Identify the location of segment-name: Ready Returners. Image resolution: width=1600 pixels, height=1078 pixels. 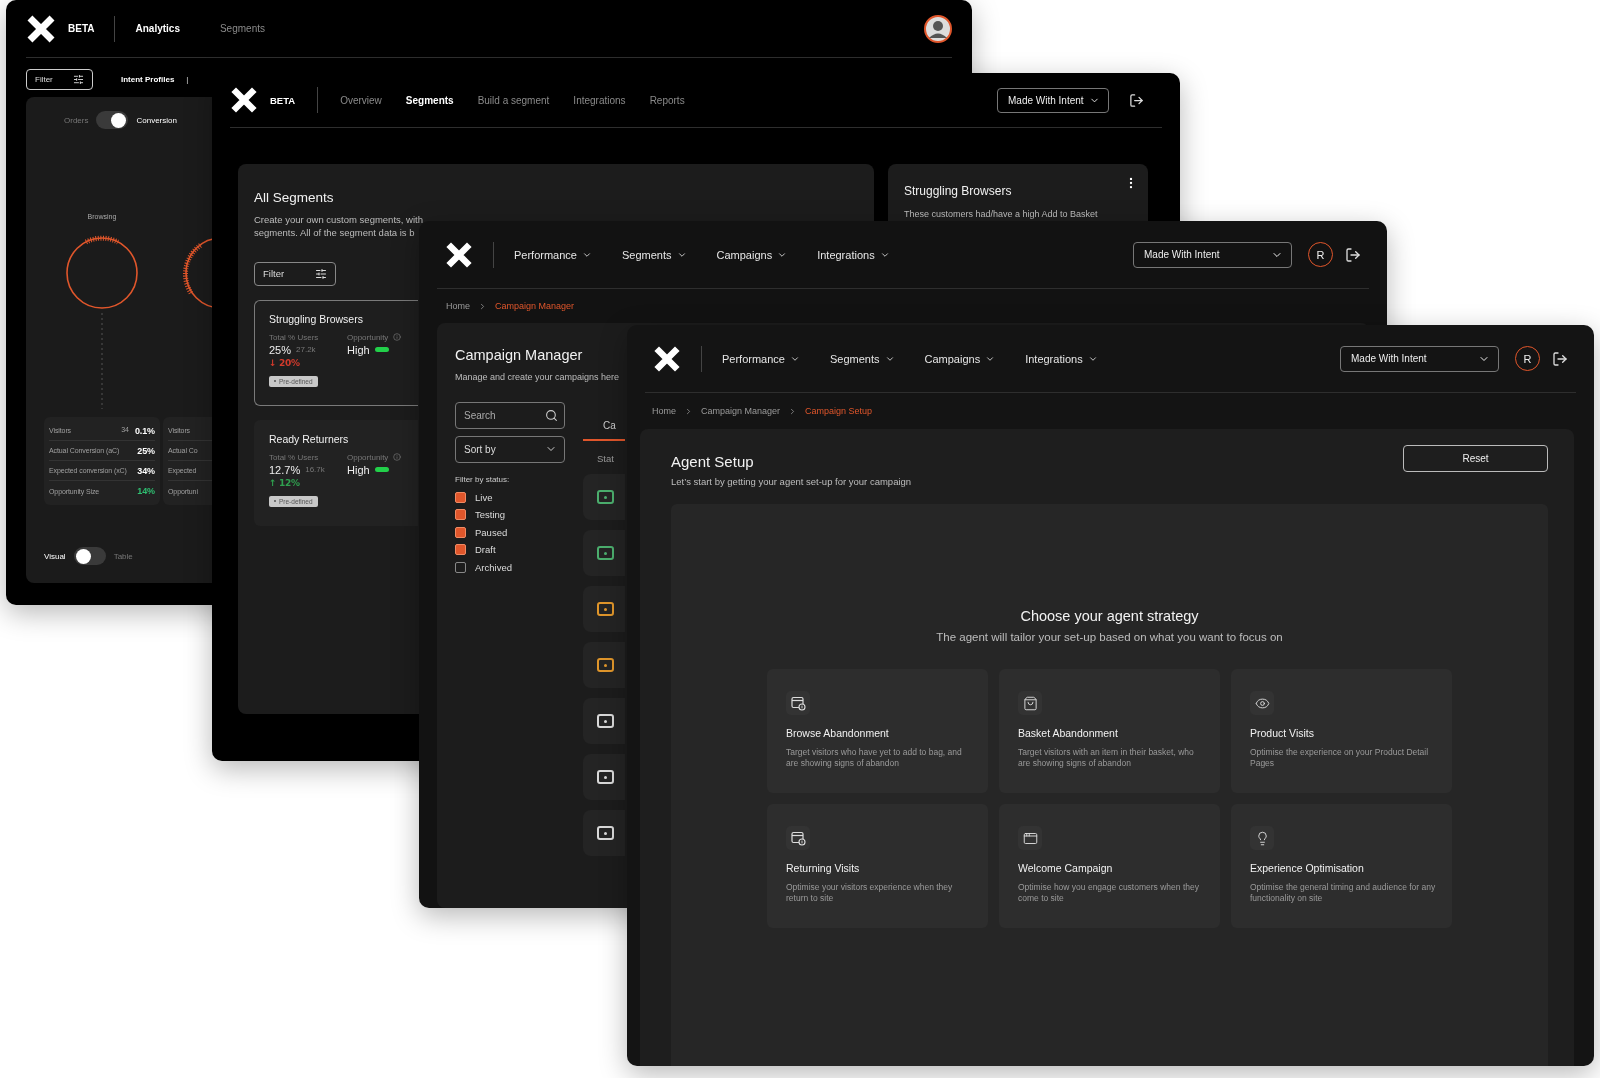
(309, 438).